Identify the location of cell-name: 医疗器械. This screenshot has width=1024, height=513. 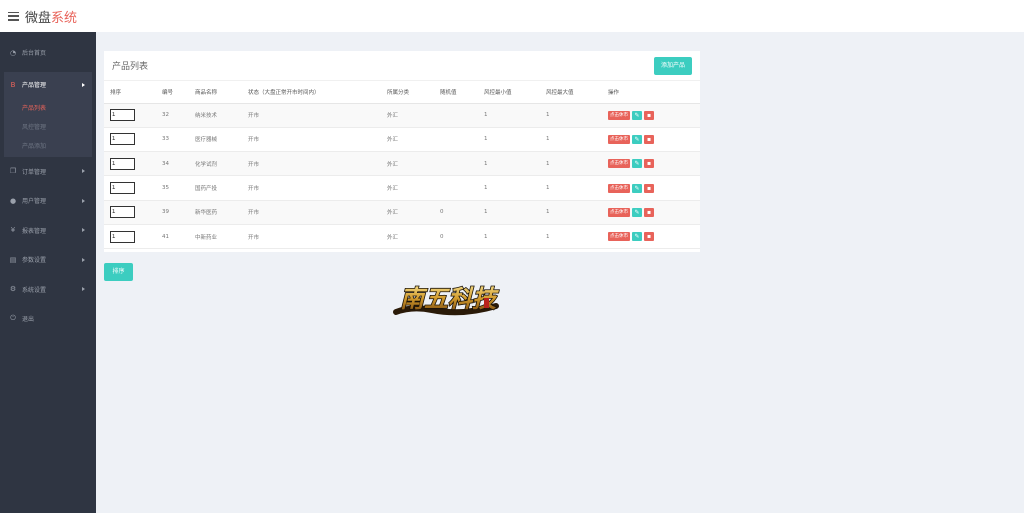
(221, 140).